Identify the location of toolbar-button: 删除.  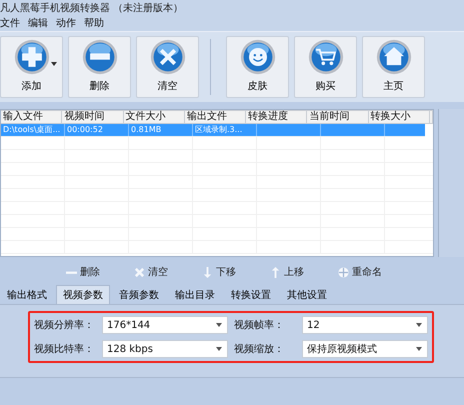
(99, 67).